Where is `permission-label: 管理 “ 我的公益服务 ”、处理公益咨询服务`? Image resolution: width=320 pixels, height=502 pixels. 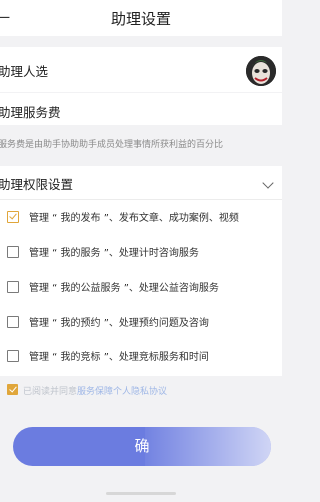 permission-label: 管理 “ 我的公益服务 ”、处理公益咨询服务 is located at coordinates (124, 288).